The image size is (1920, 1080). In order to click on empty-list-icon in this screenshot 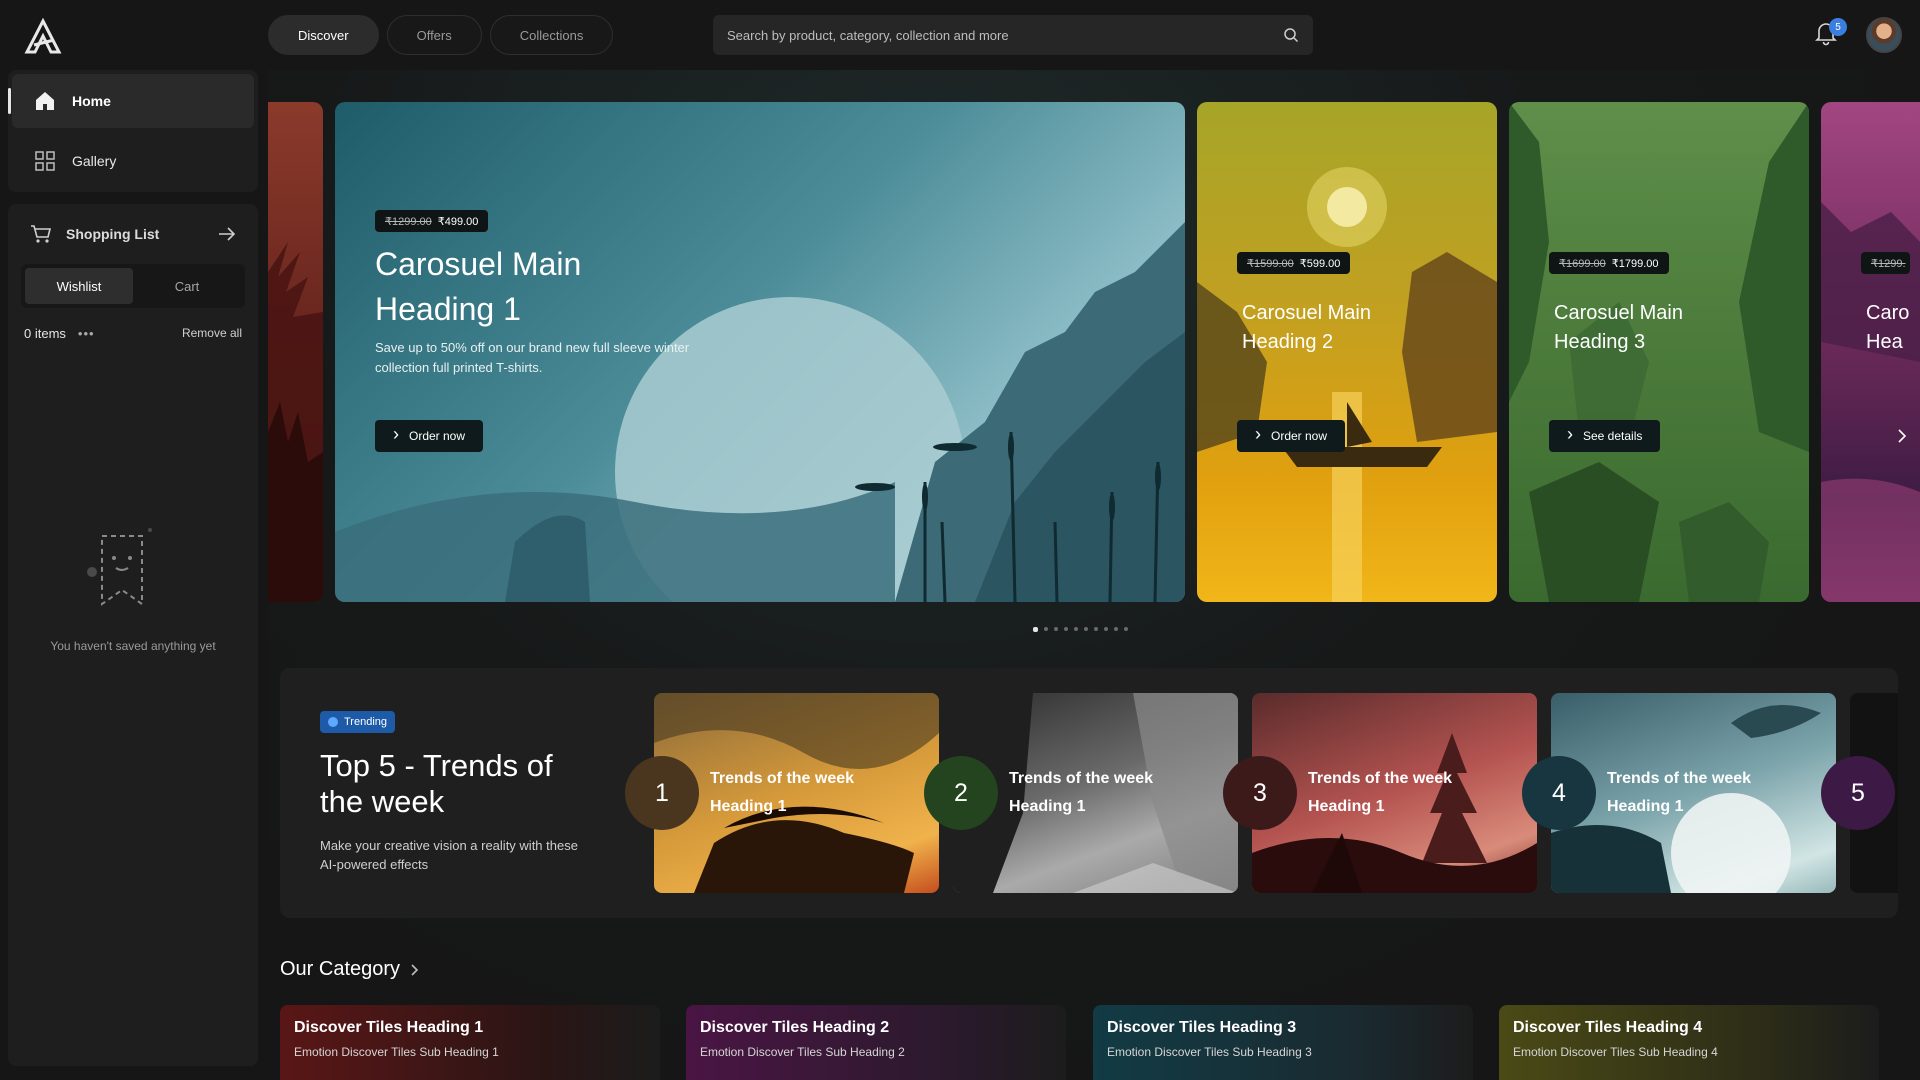, I will do `click(119, 567)`.